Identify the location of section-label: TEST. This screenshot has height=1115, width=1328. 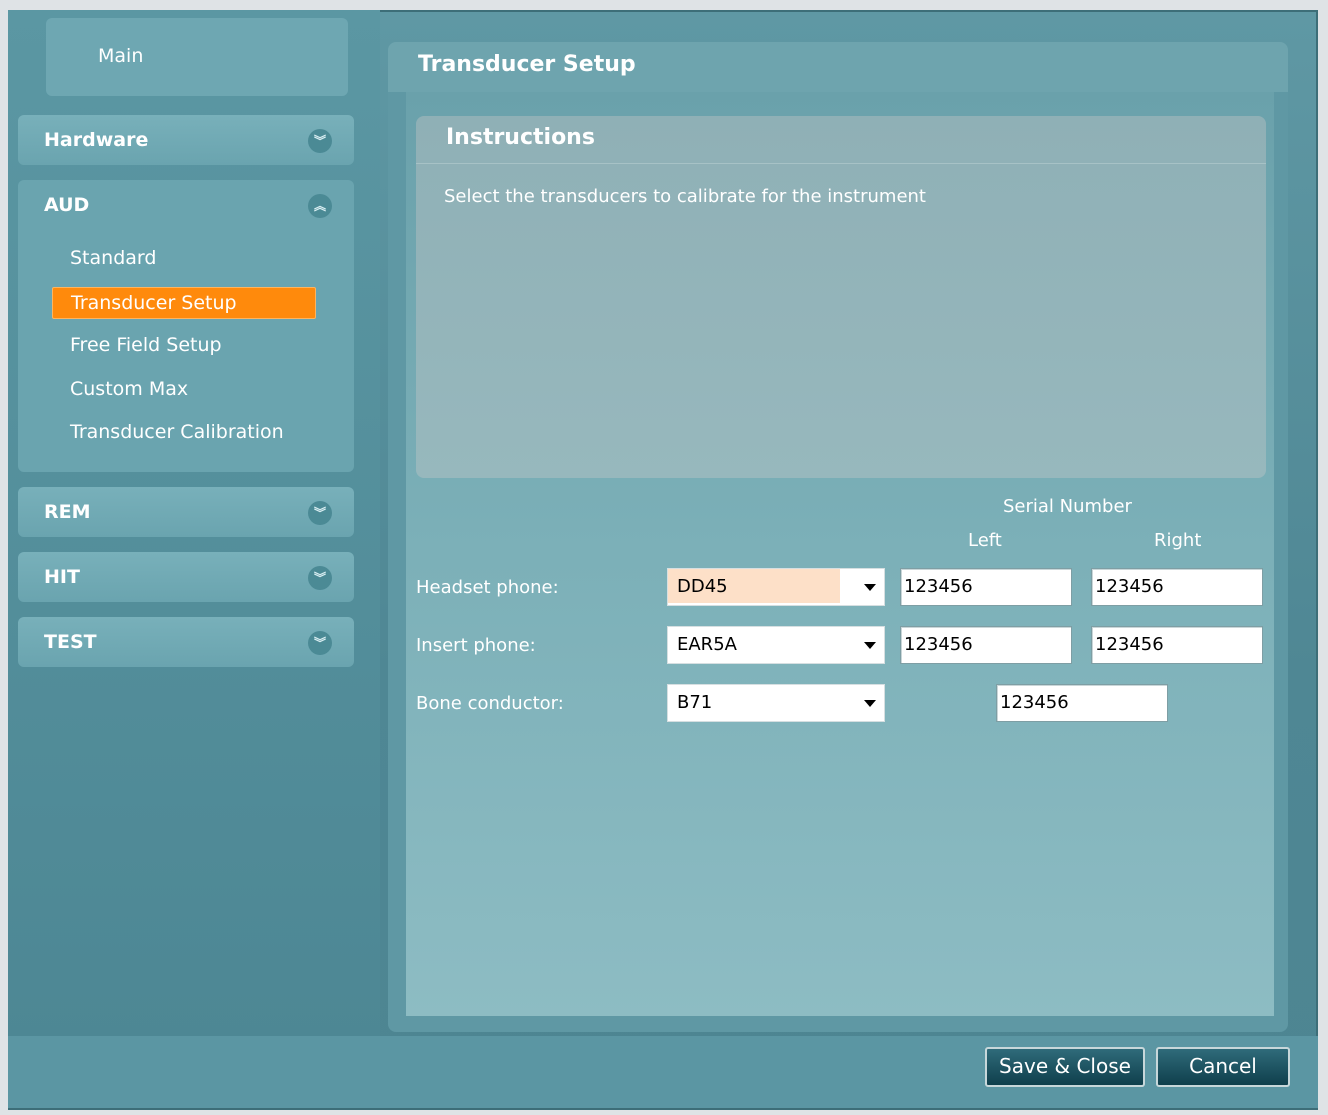
(70, 642).